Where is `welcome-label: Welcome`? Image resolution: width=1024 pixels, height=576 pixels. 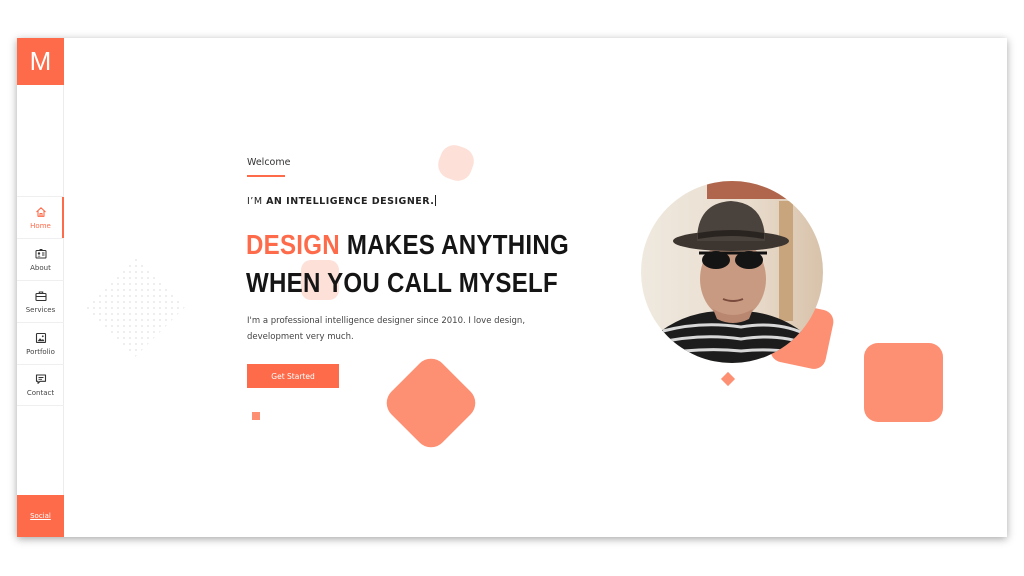 welcome-label: Welcome is located at coordinates (269, 162).